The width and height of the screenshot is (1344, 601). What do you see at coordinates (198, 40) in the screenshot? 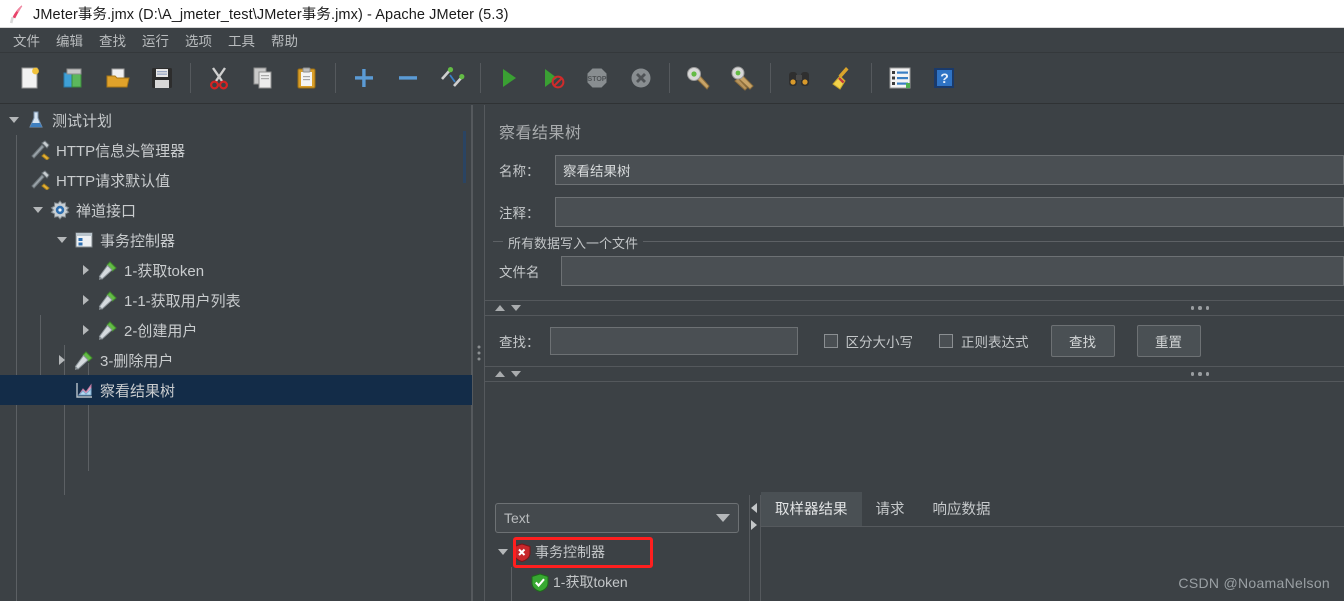
I see `menu-options: 选项` at bounding box center [198, 40].